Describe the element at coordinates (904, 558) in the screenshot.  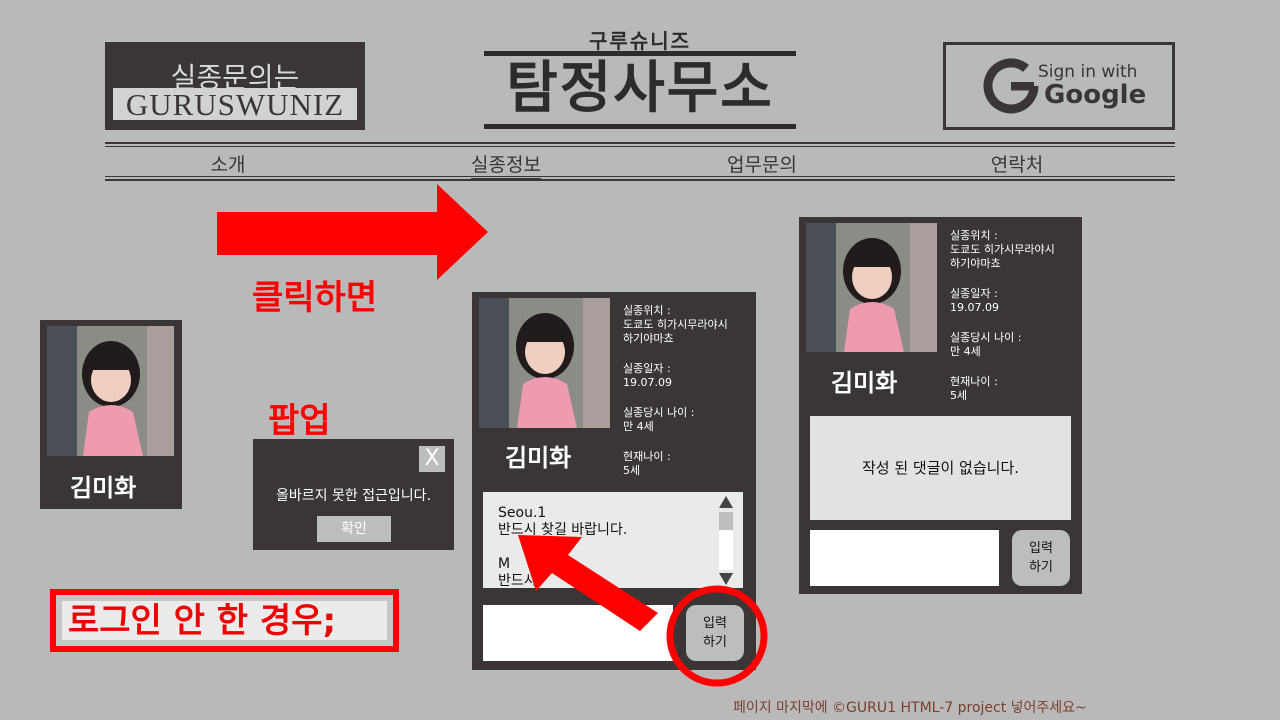
I see `comment-input` at that location.